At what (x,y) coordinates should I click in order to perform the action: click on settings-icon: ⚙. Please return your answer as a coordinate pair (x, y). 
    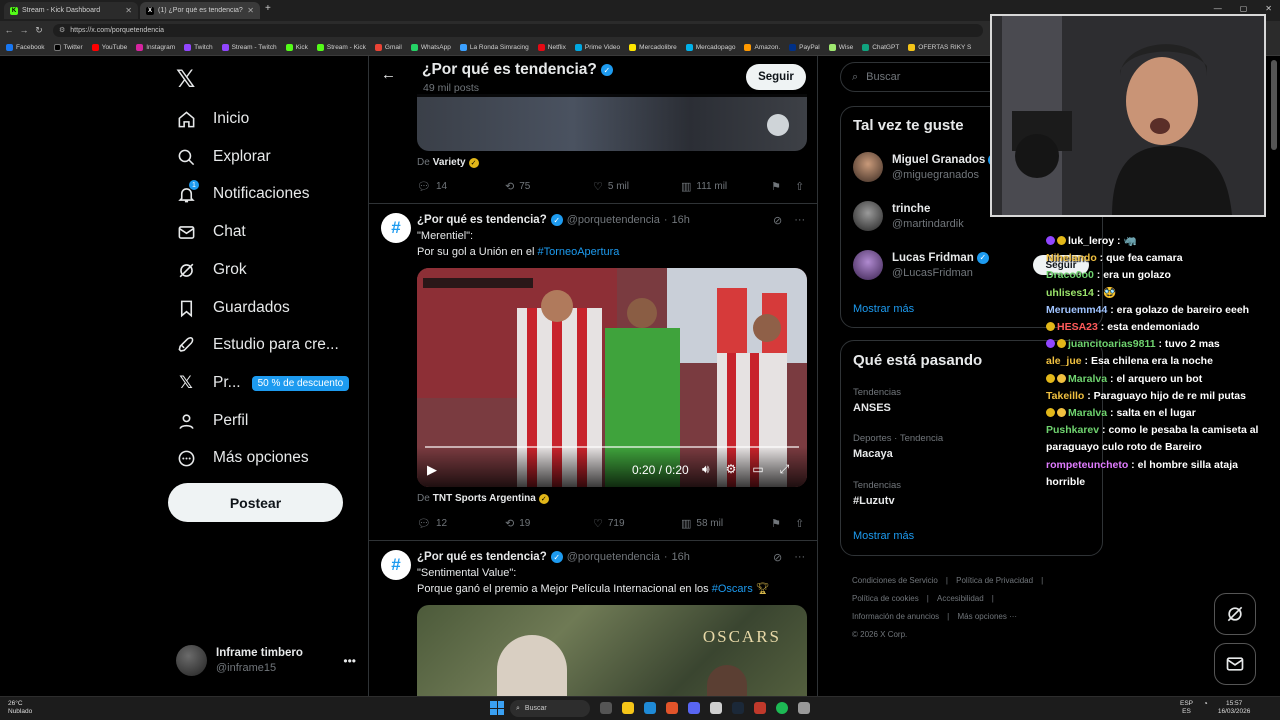
    Looking at the image, I should click on (731, 469).